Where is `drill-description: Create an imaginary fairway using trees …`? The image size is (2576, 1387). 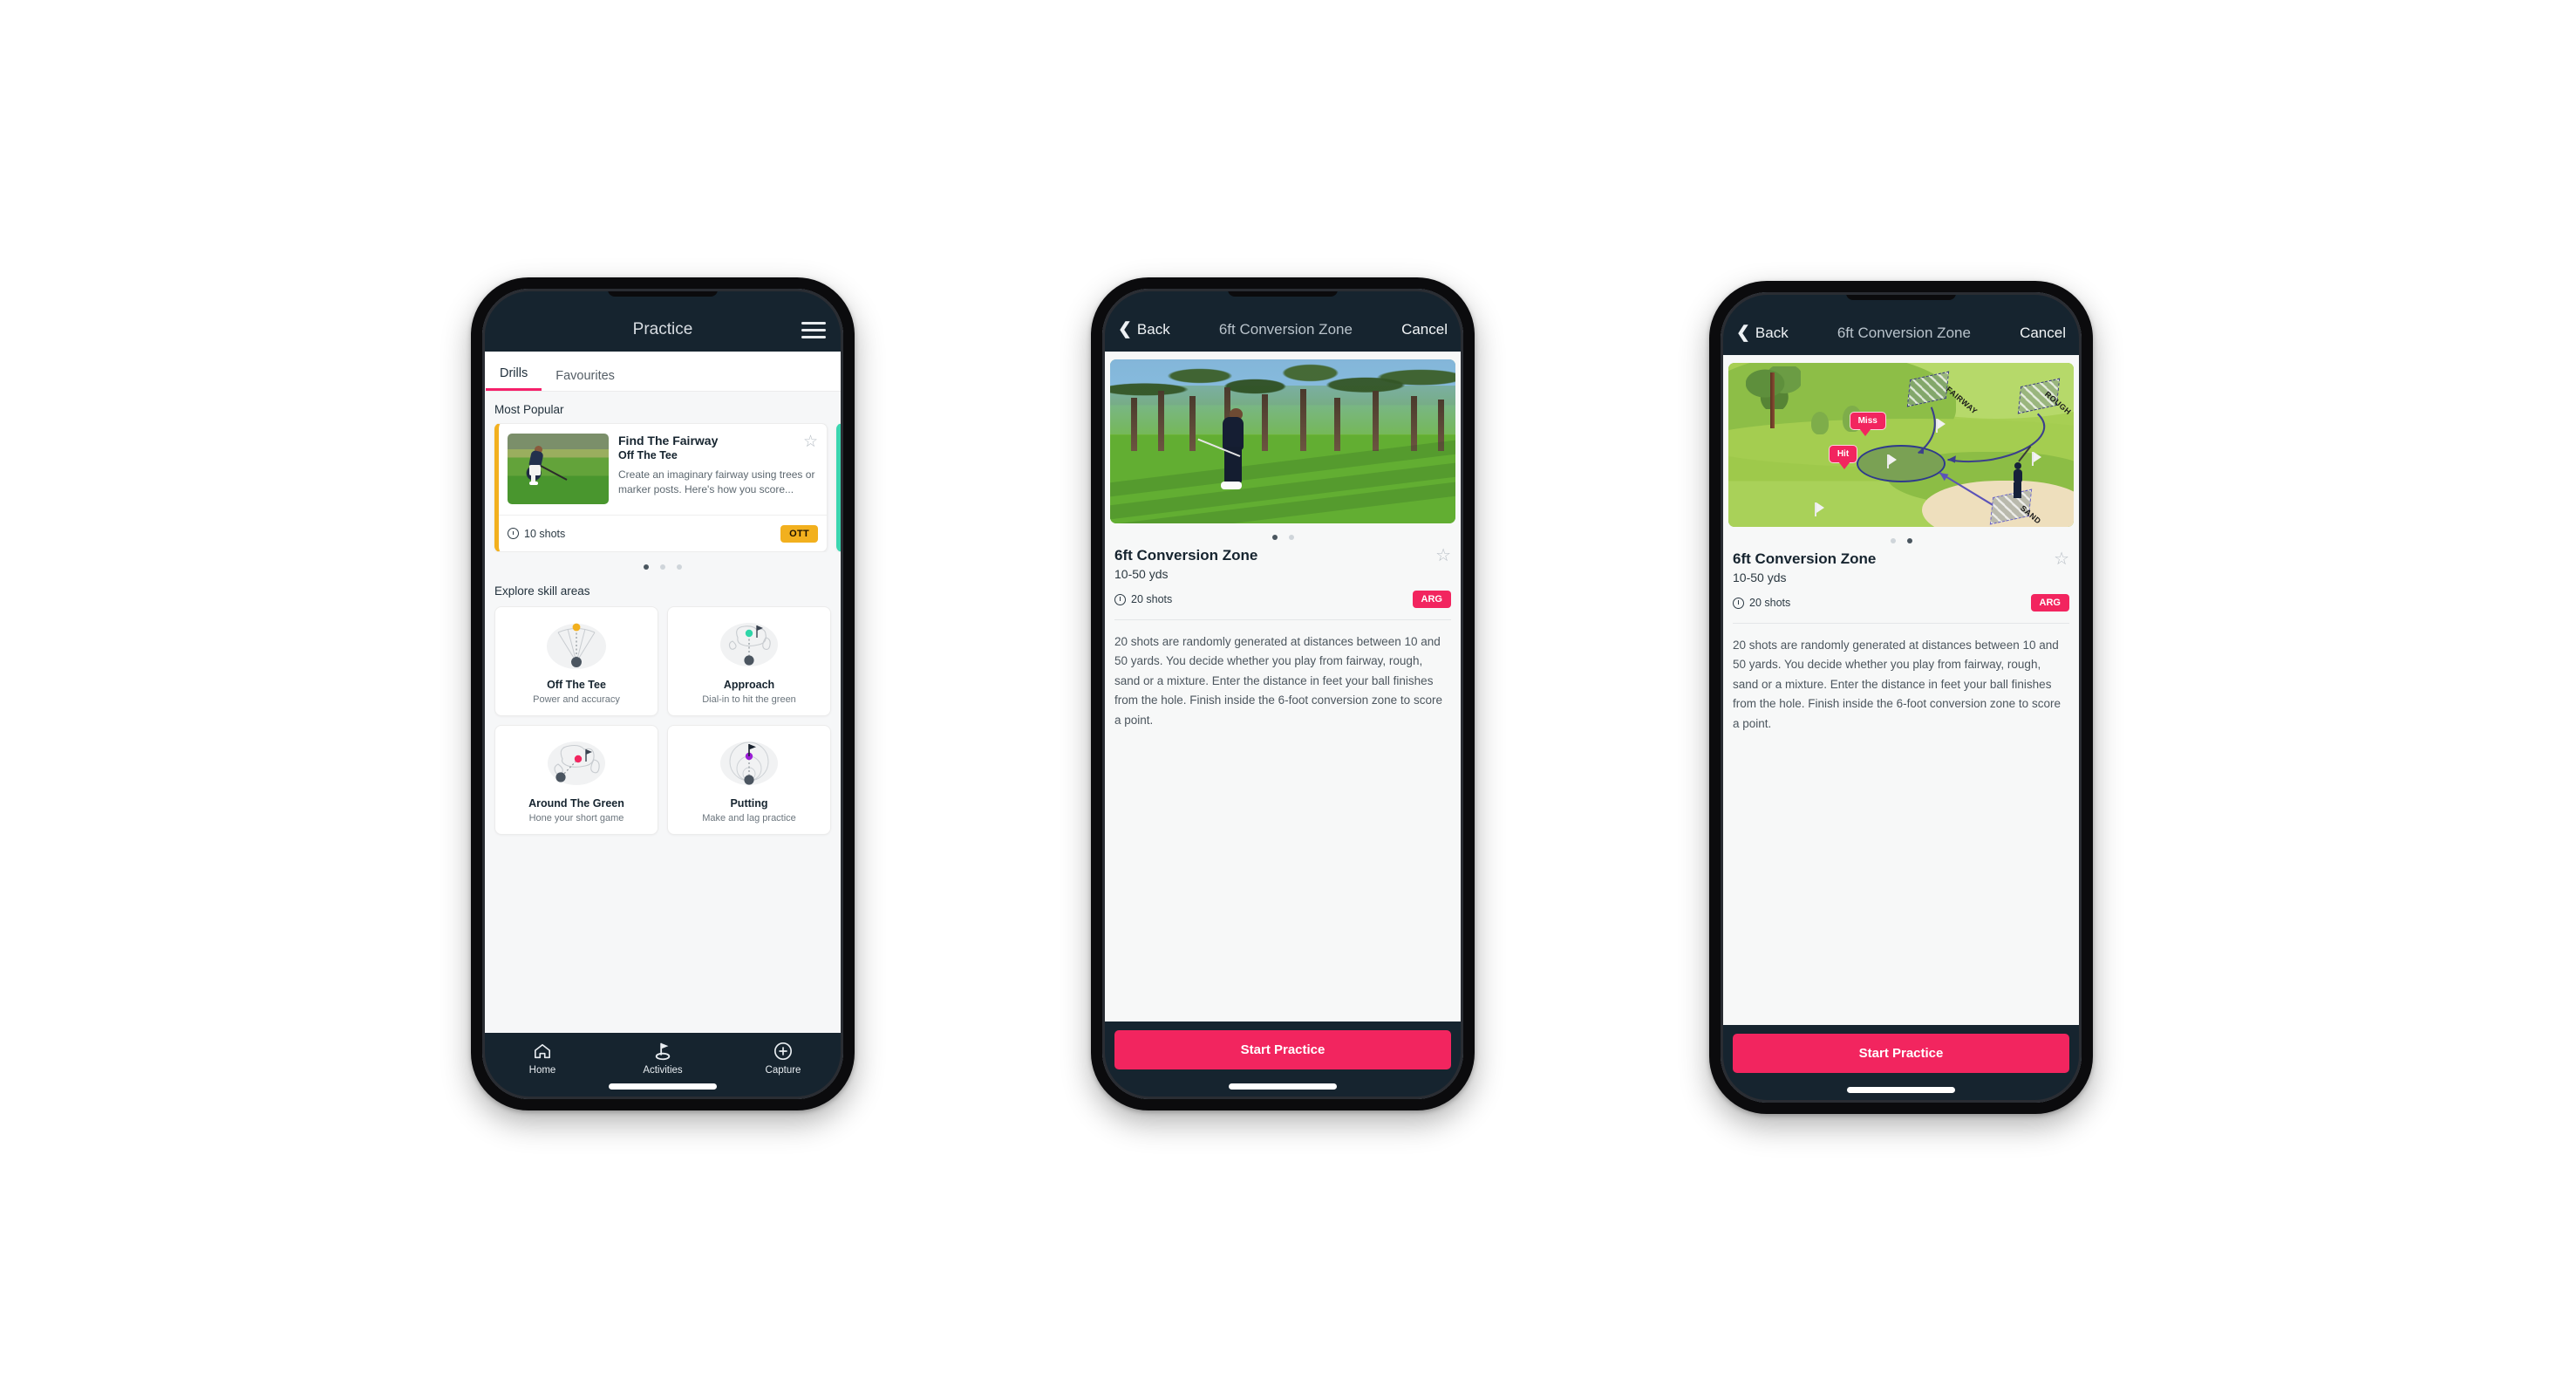
drill-description: Create an imaginary fairway using trees … is located at coordinates (717, 482).